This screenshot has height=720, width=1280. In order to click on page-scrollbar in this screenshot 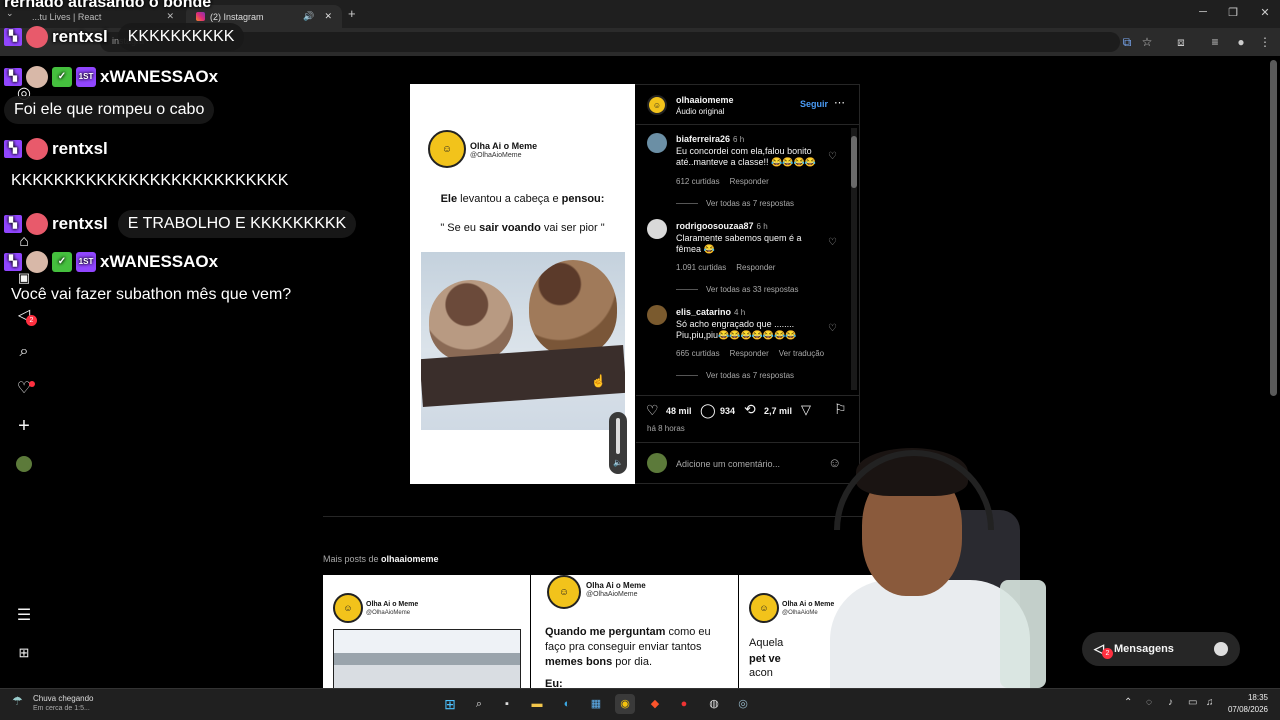, I will do `click(1273, 228)`.